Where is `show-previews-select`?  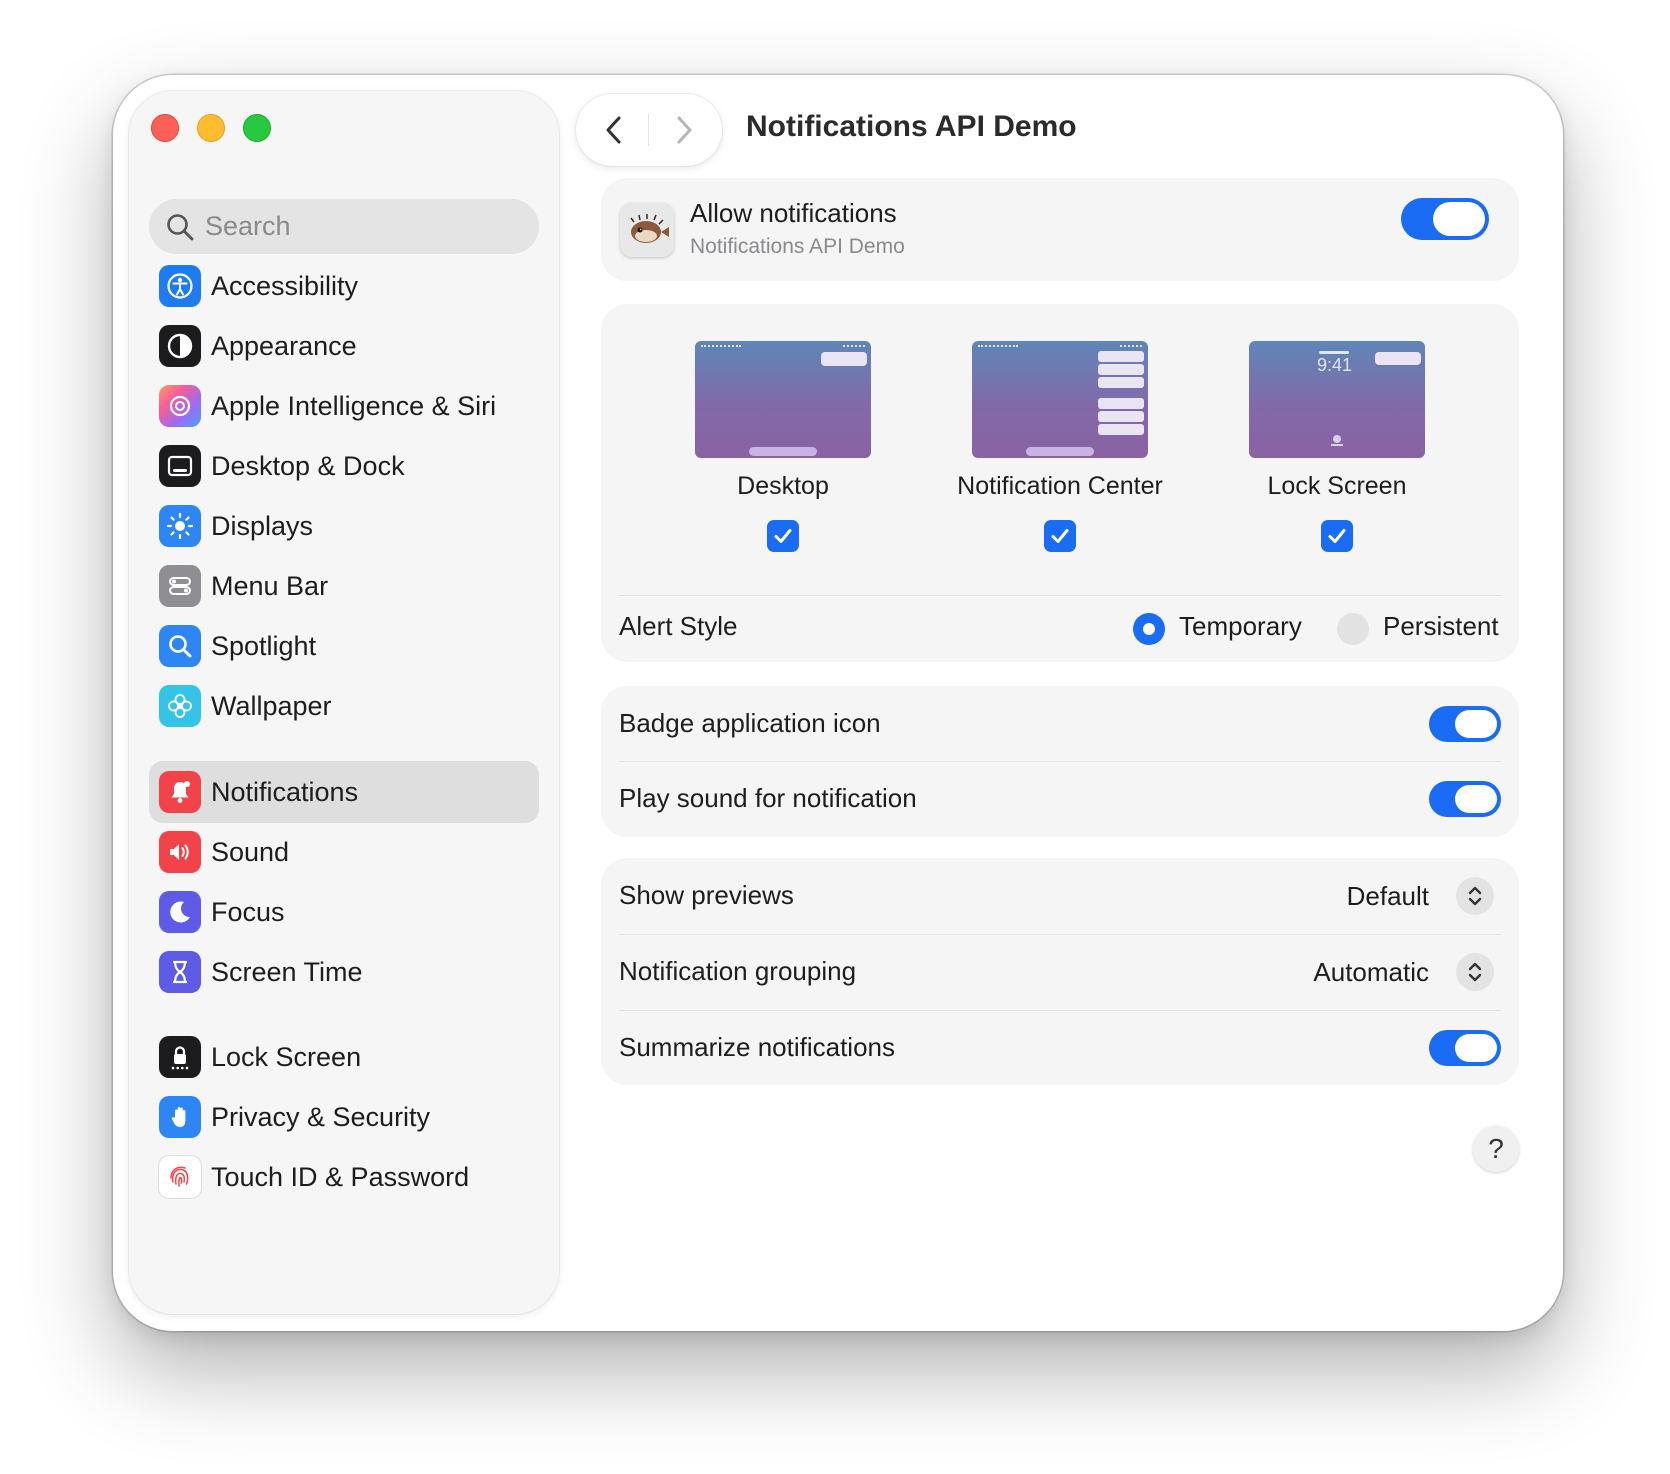 show-previews-select is located at coordinates (1475, 896).